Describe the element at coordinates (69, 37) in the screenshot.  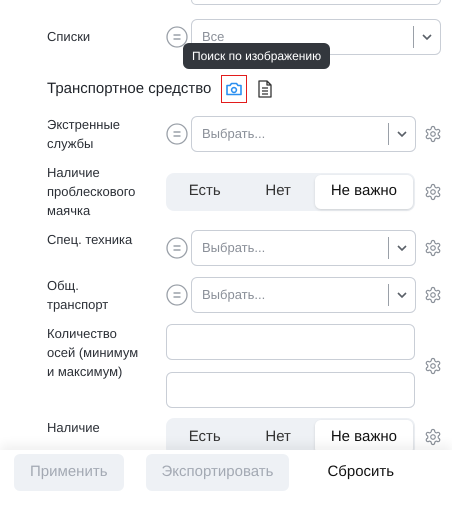
I see `filter-label: Списки` at that location.